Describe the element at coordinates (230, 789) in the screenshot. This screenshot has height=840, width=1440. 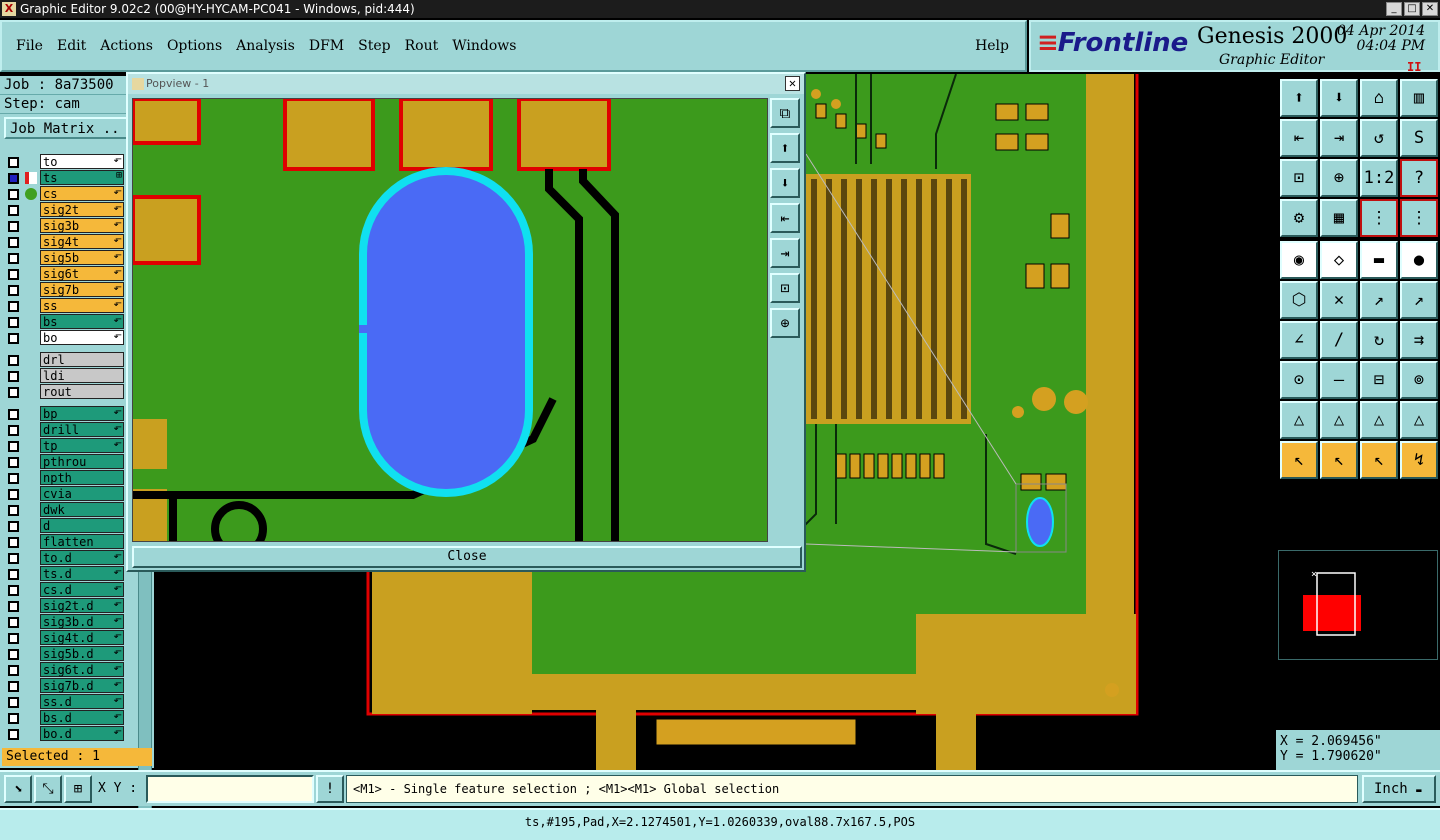
I see `xy-input` at that location.